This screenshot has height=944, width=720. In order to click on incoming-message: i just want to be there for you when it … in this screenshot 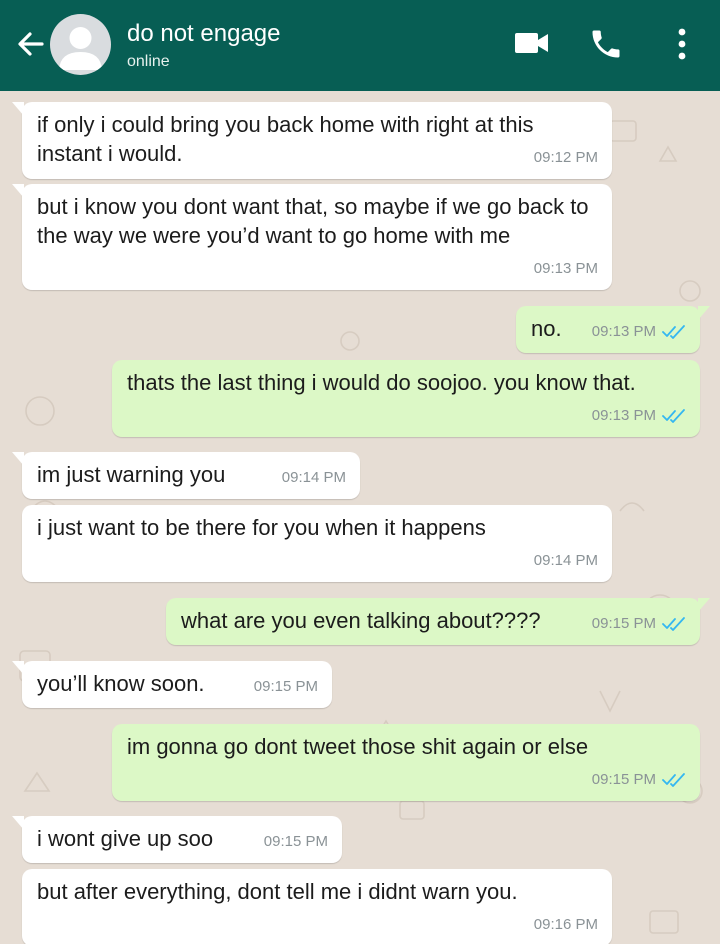, I will do `click(317, 543)`.